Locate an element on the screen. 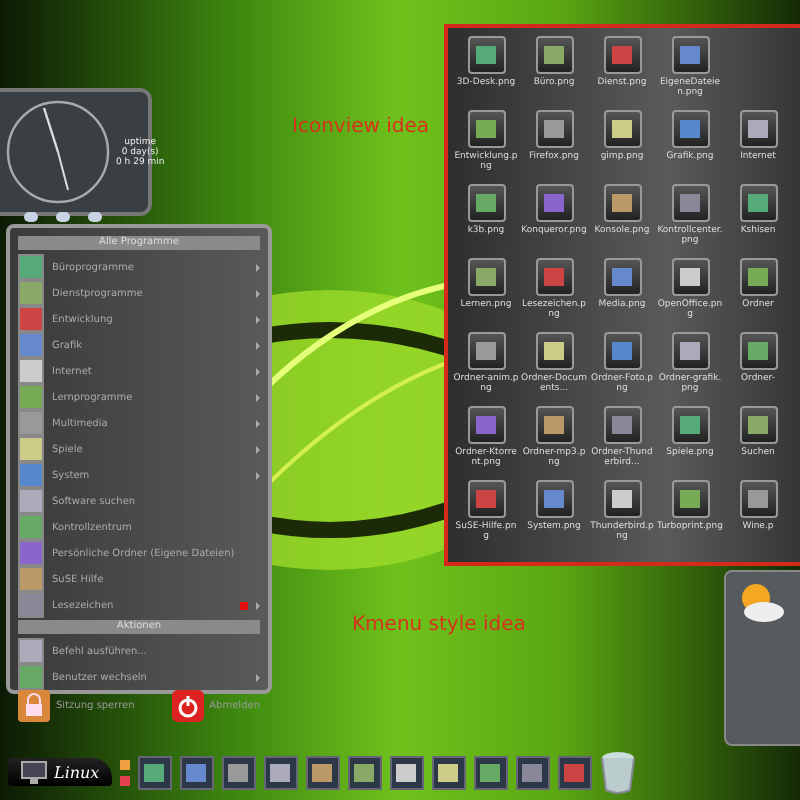  flag-icon is located at coordinates (244, 605).